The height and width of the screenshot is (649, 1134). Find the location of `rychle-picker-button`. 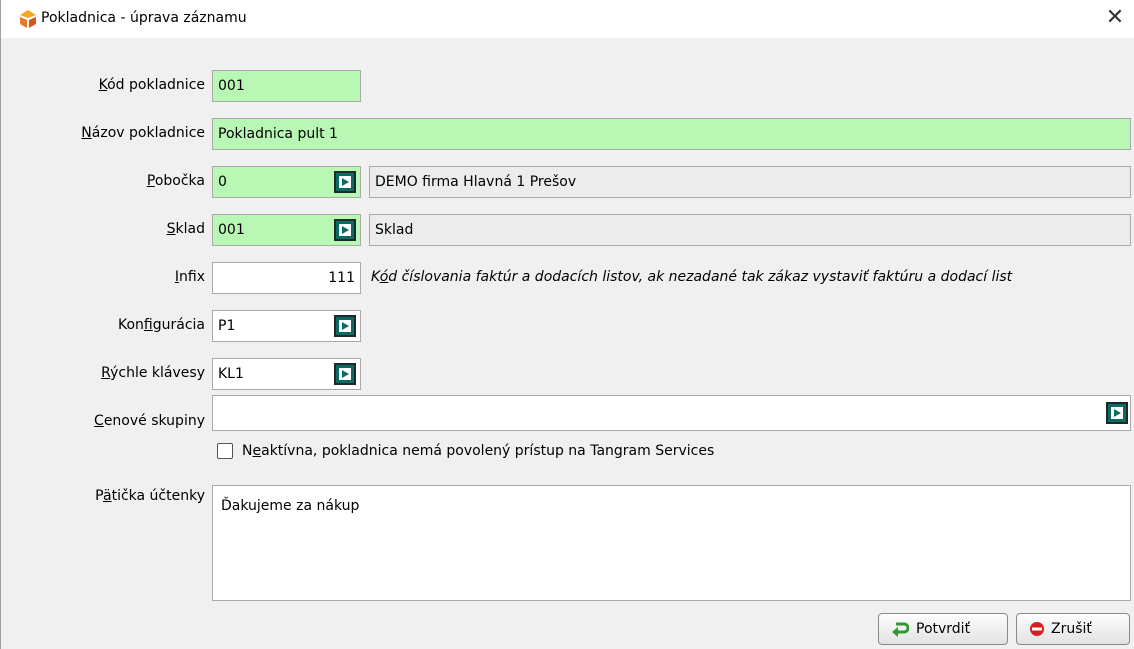

rychle-picker-button is located at coordinates (345, 374).